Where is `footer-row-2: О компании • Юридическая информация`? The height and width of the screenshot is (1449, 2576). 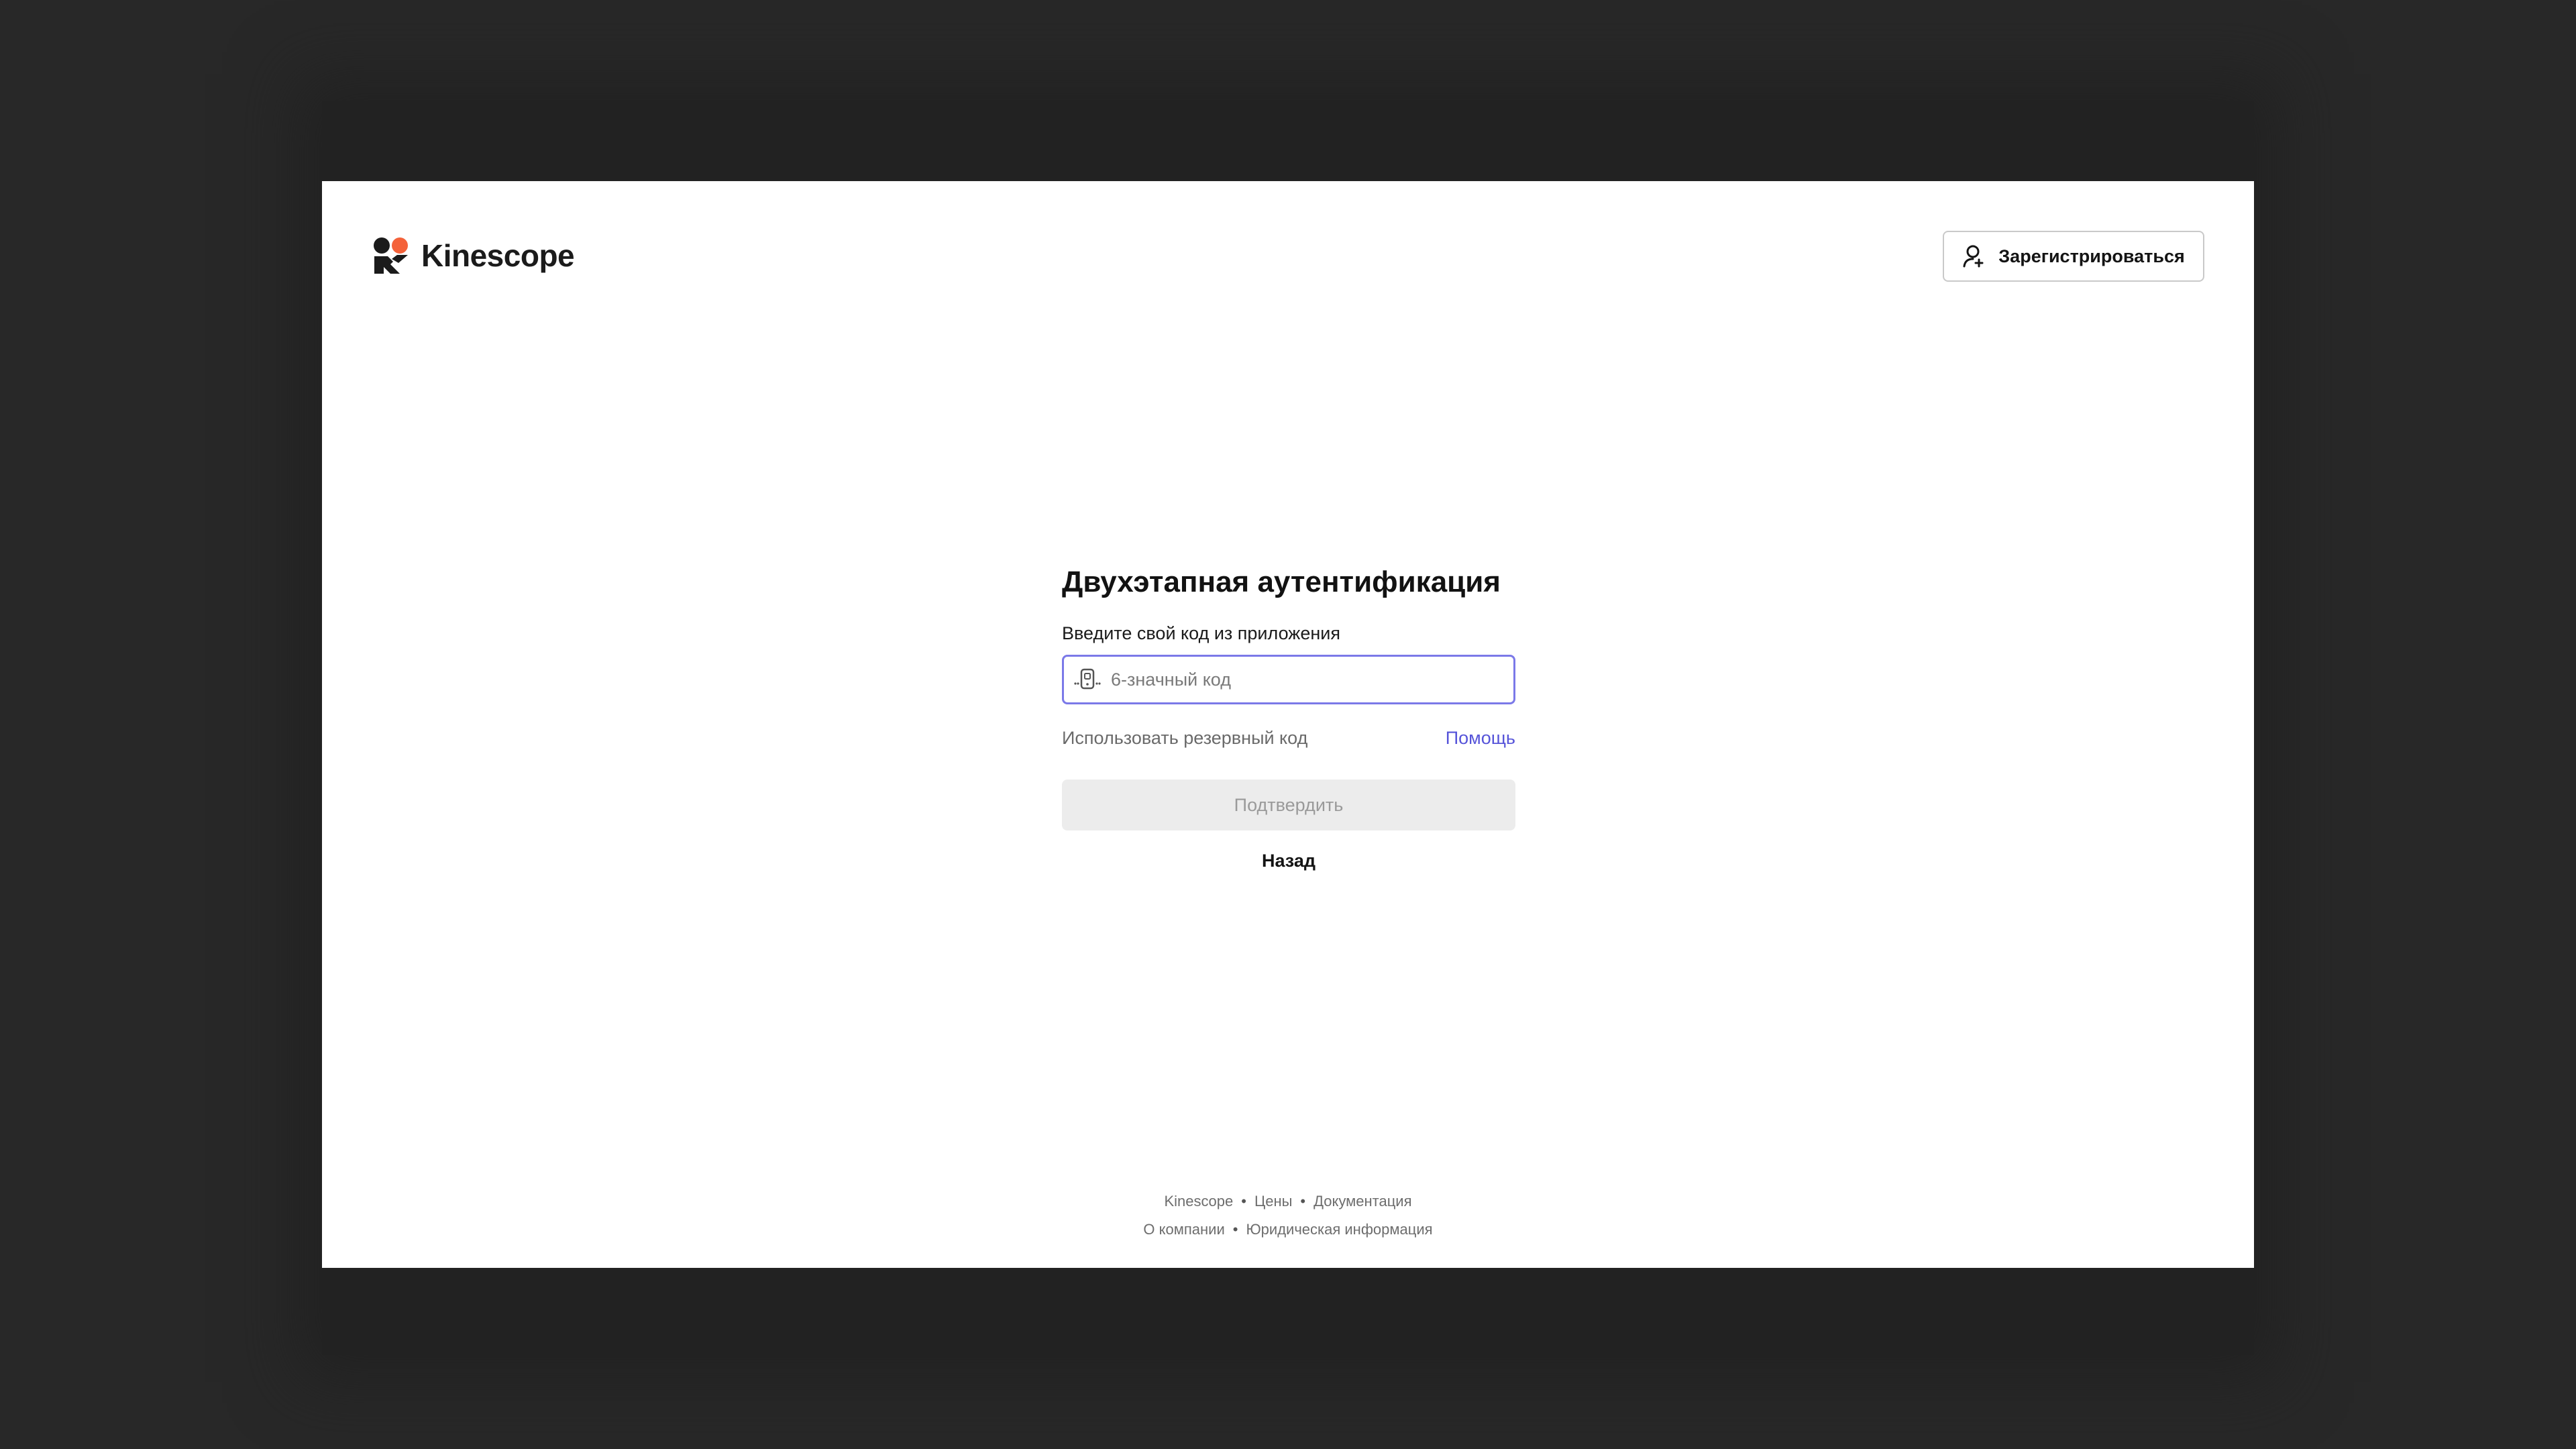 footer-row-2: О компании • Юридическая информация is located at coordinates (1288, 1230).